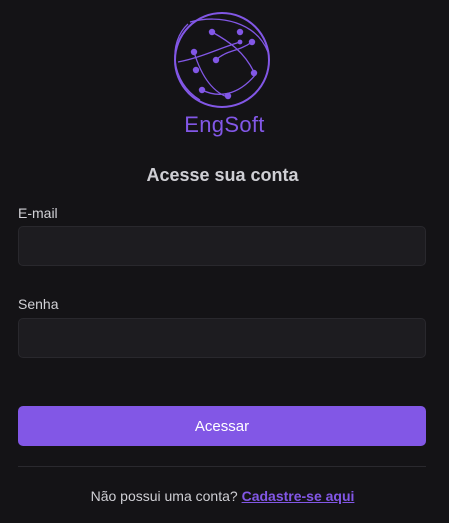  Describe the element at coordinates (224, 124) in the screenshot. I see `brand-name: EngSoft` at that location.